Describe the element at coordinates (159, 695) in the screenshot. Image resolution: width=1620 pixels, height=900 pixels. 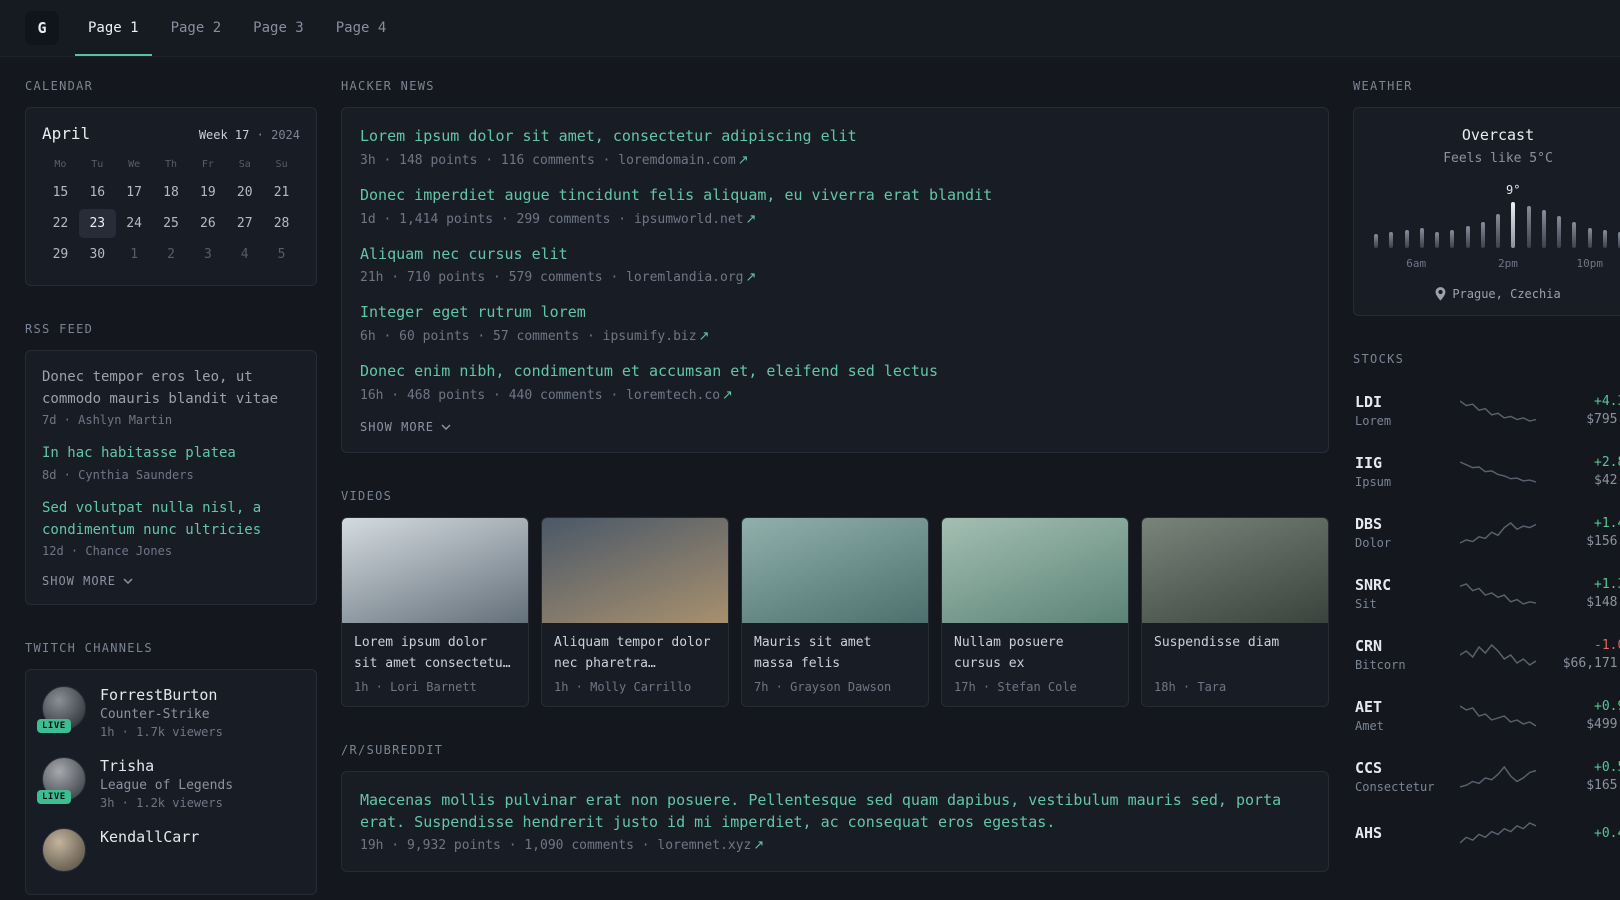
I see `channel-name: ForrestBurton` at that location.